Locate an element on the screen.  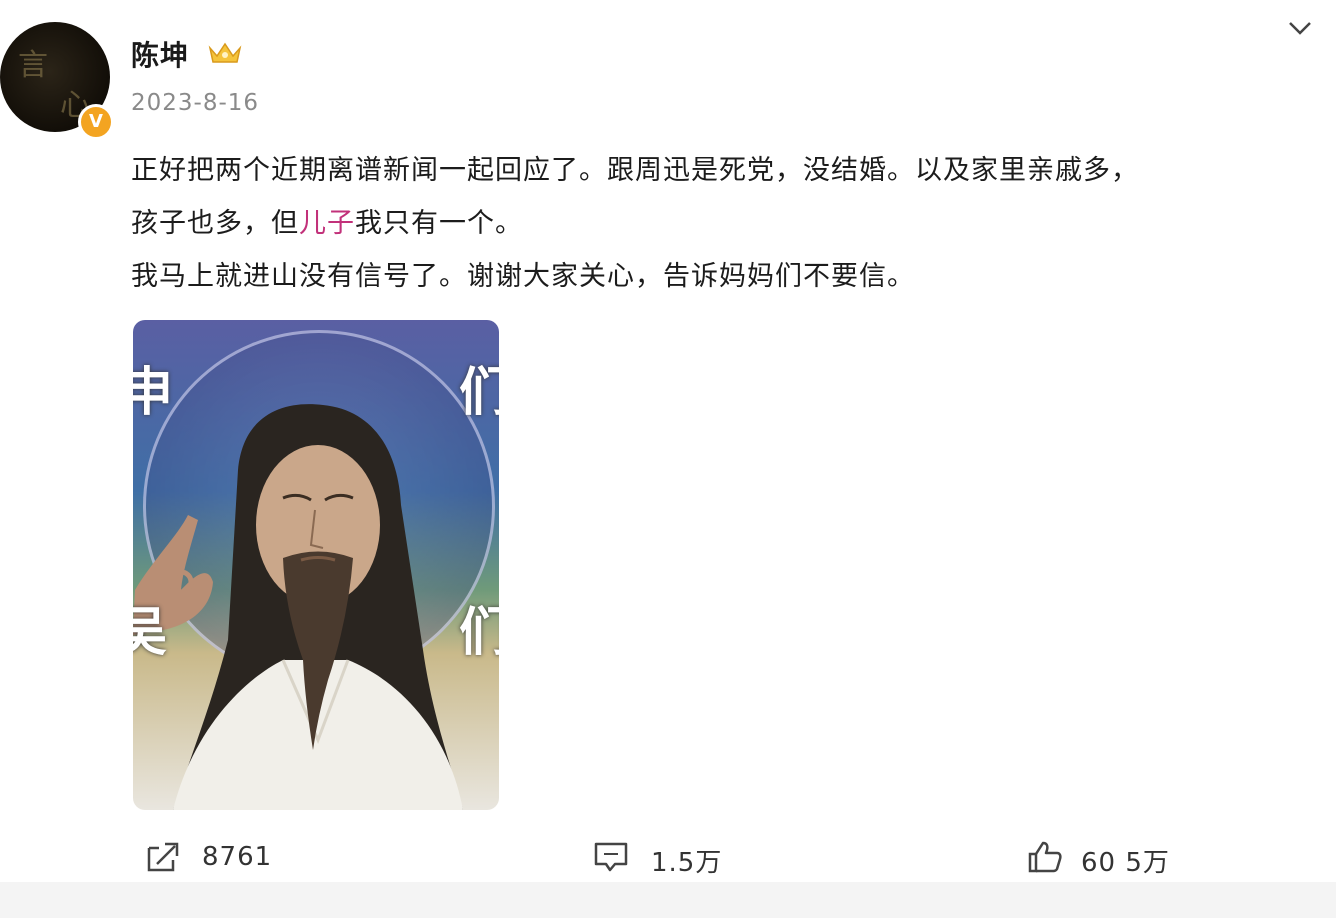
like-count: 60 5万 is located at coordinates (1125, 863).